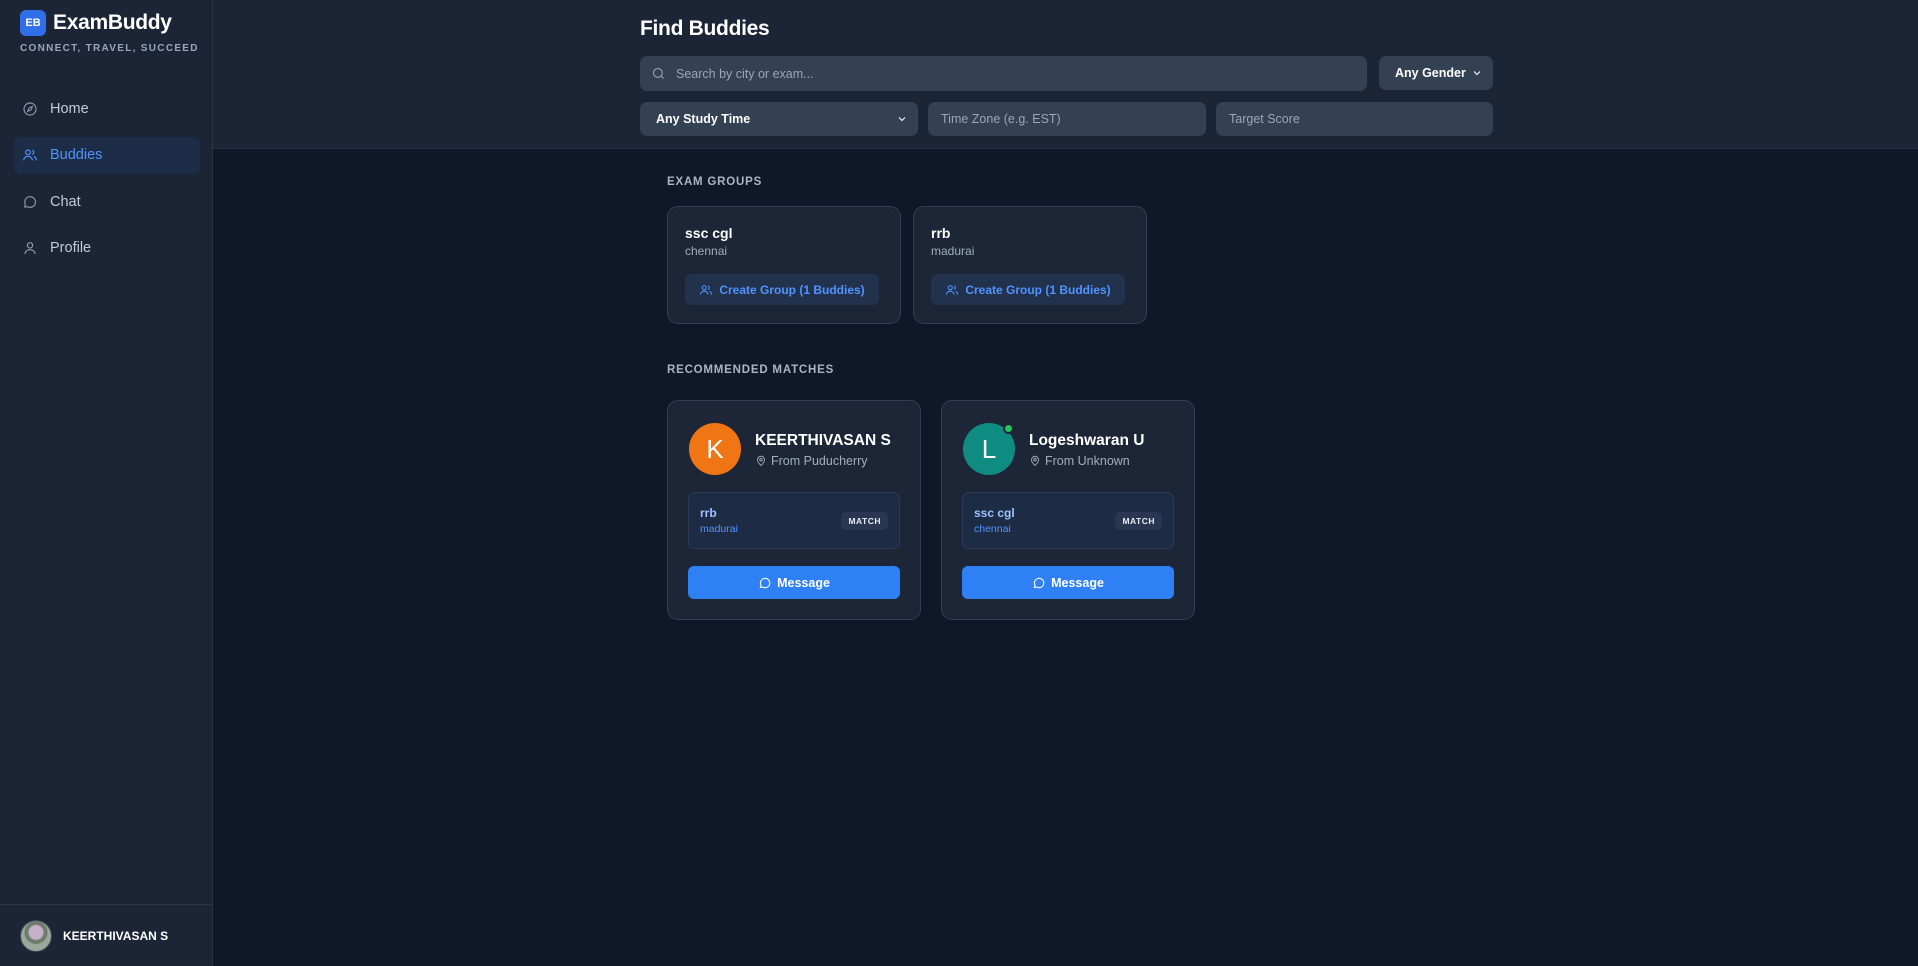 The image size is (1918, 966). What do you see at coordinates (941, 233) in the screenshot?
I see `group-exam: rrb` at bounding box center [941, 233].